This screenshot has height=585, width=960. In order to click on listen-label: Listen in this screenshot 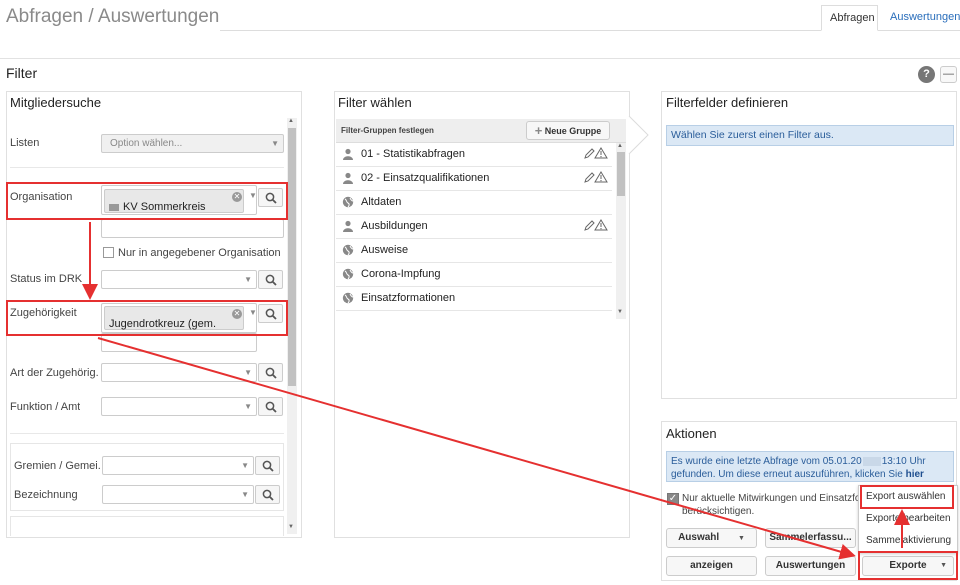, I will do `click(25, 143)`.